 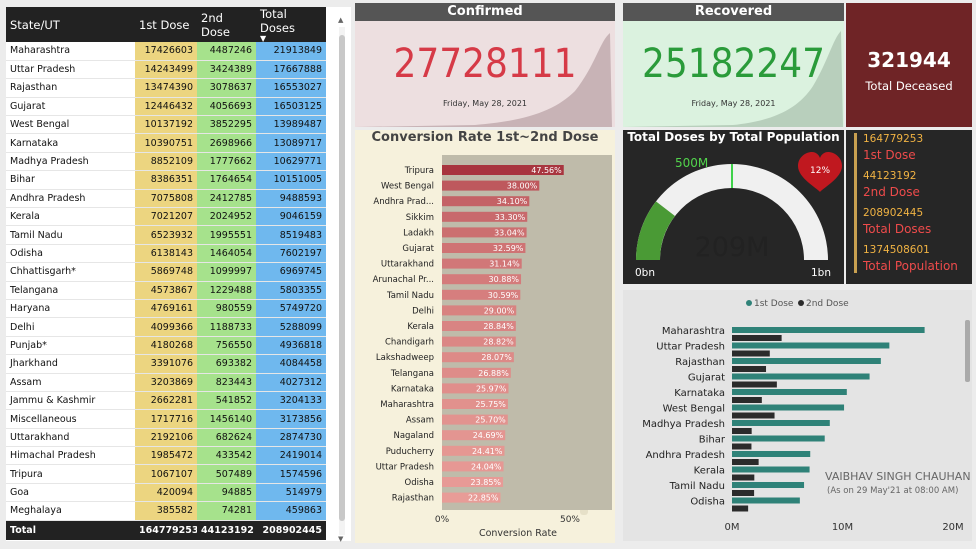 What do you see at coordinates (70, 327) in the screenshot?
I see `cell-state: Delhi` at bounding box center [70, 327].